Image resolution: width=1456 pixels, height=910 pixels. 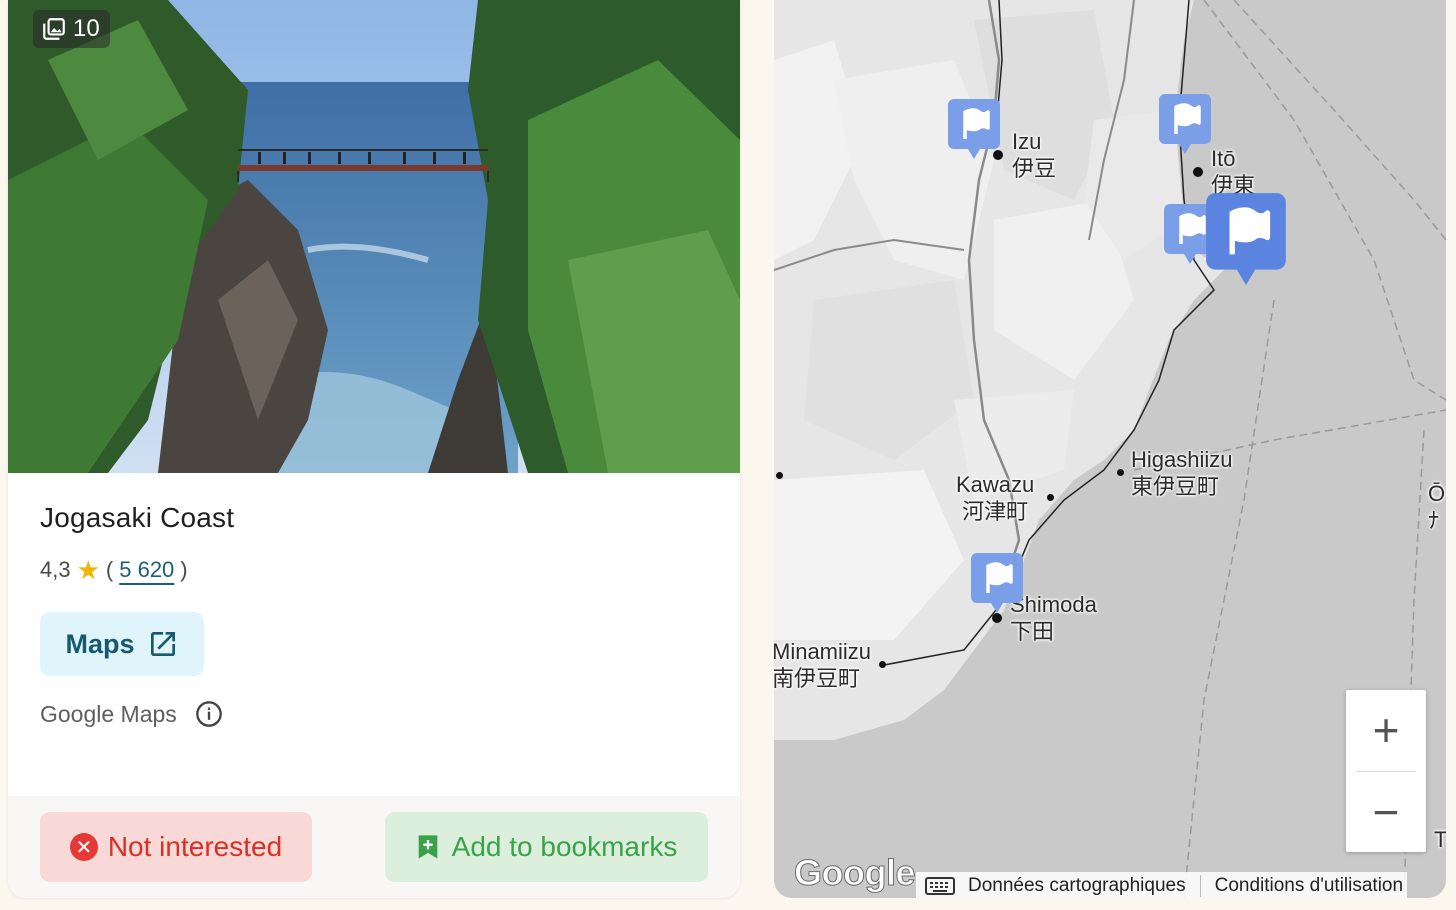 What do you see at coordinates (779, 475) in the screenshot?
I see `edge-dot` at bounding box center [779, 475].